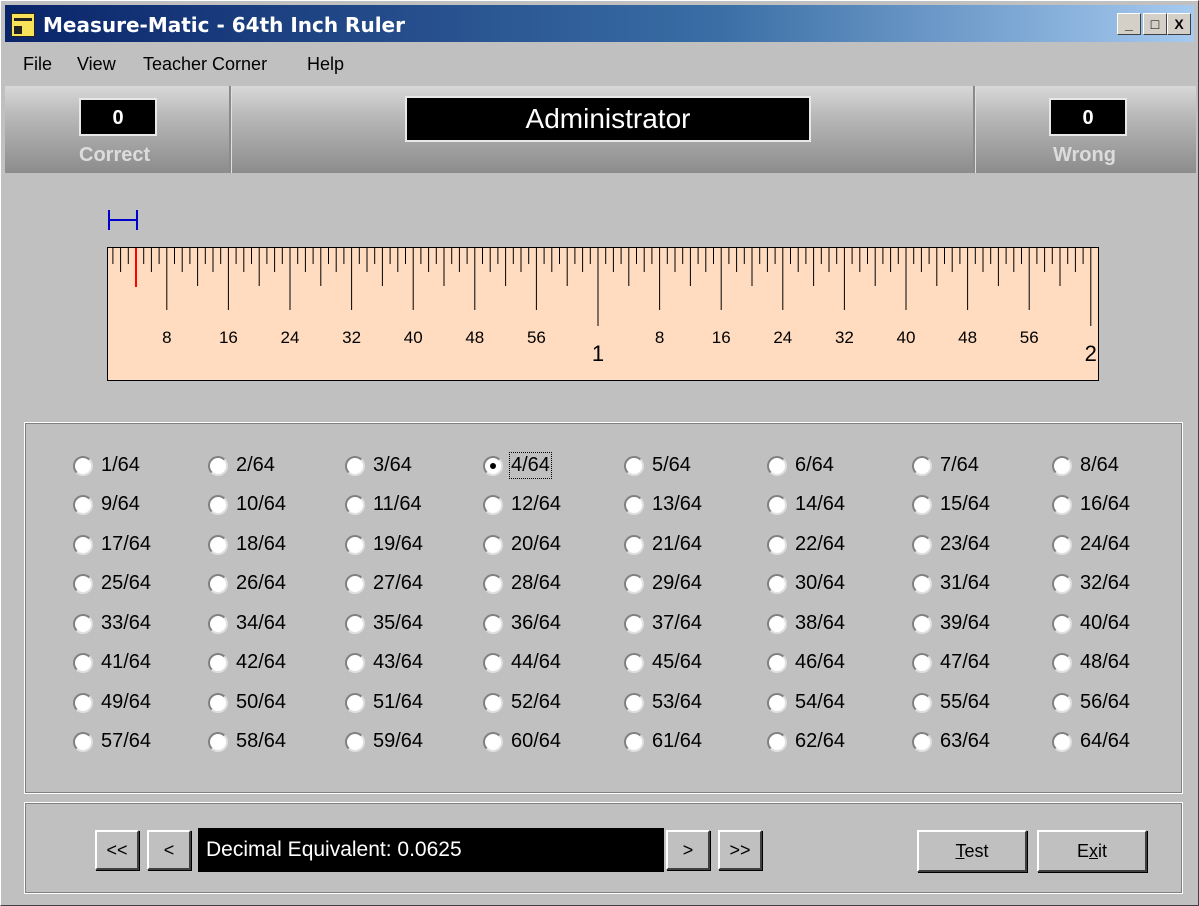 This screenshot has height=906, width=1199. What do you see at coordinates (169, 850) in the screenshot?
I see `previous-button: <` at bounding box center [169, 850].